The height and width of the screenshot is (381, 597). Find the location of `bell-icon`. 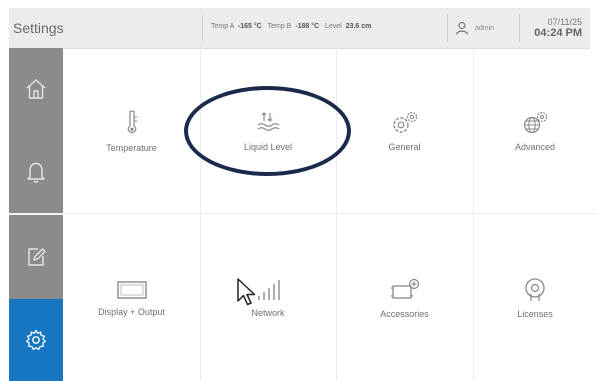

bell-icon is located at coordinates (36, 172).